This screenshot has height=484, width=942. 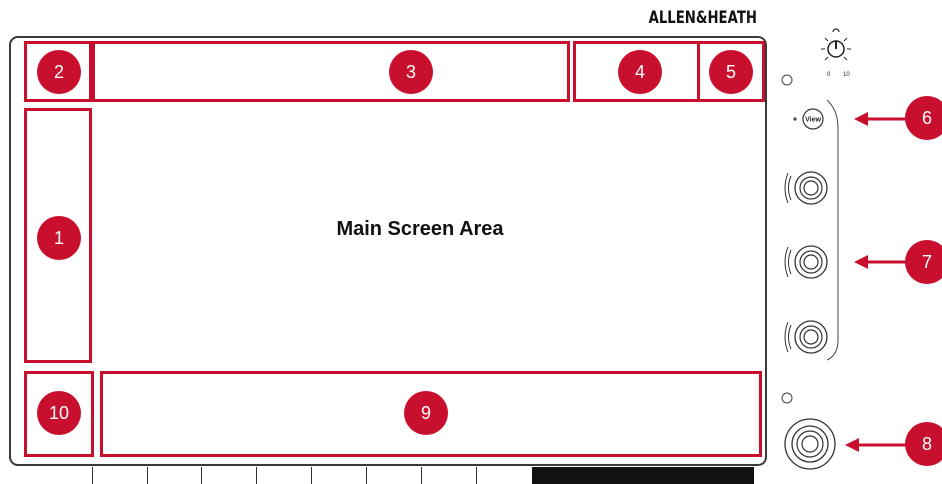 I want to click on view-button-label: View, so click(x=813, y=120).